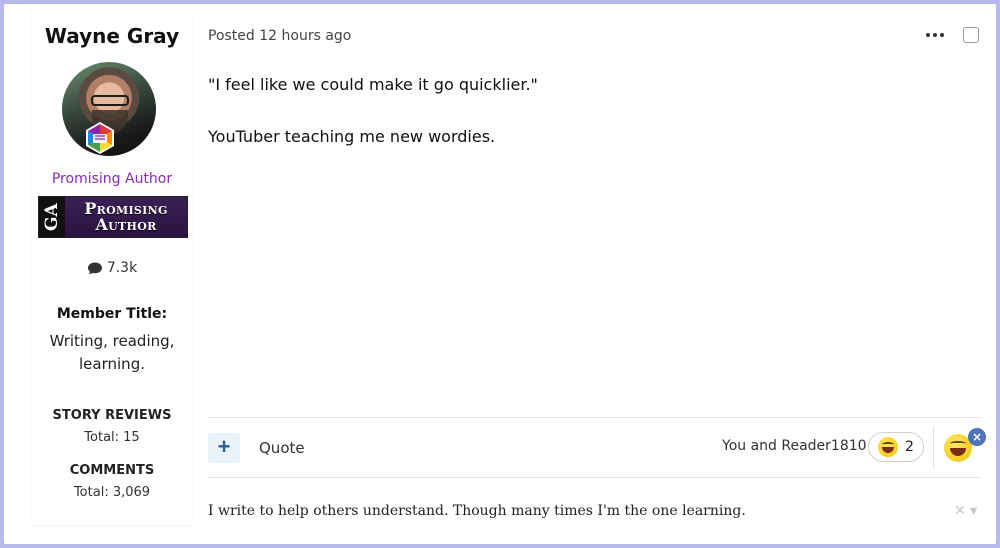 Image resolution: width=1000 pixels, height=548 pixels. I want to click on rank-image: GA Promising Author, so click(113, 217).